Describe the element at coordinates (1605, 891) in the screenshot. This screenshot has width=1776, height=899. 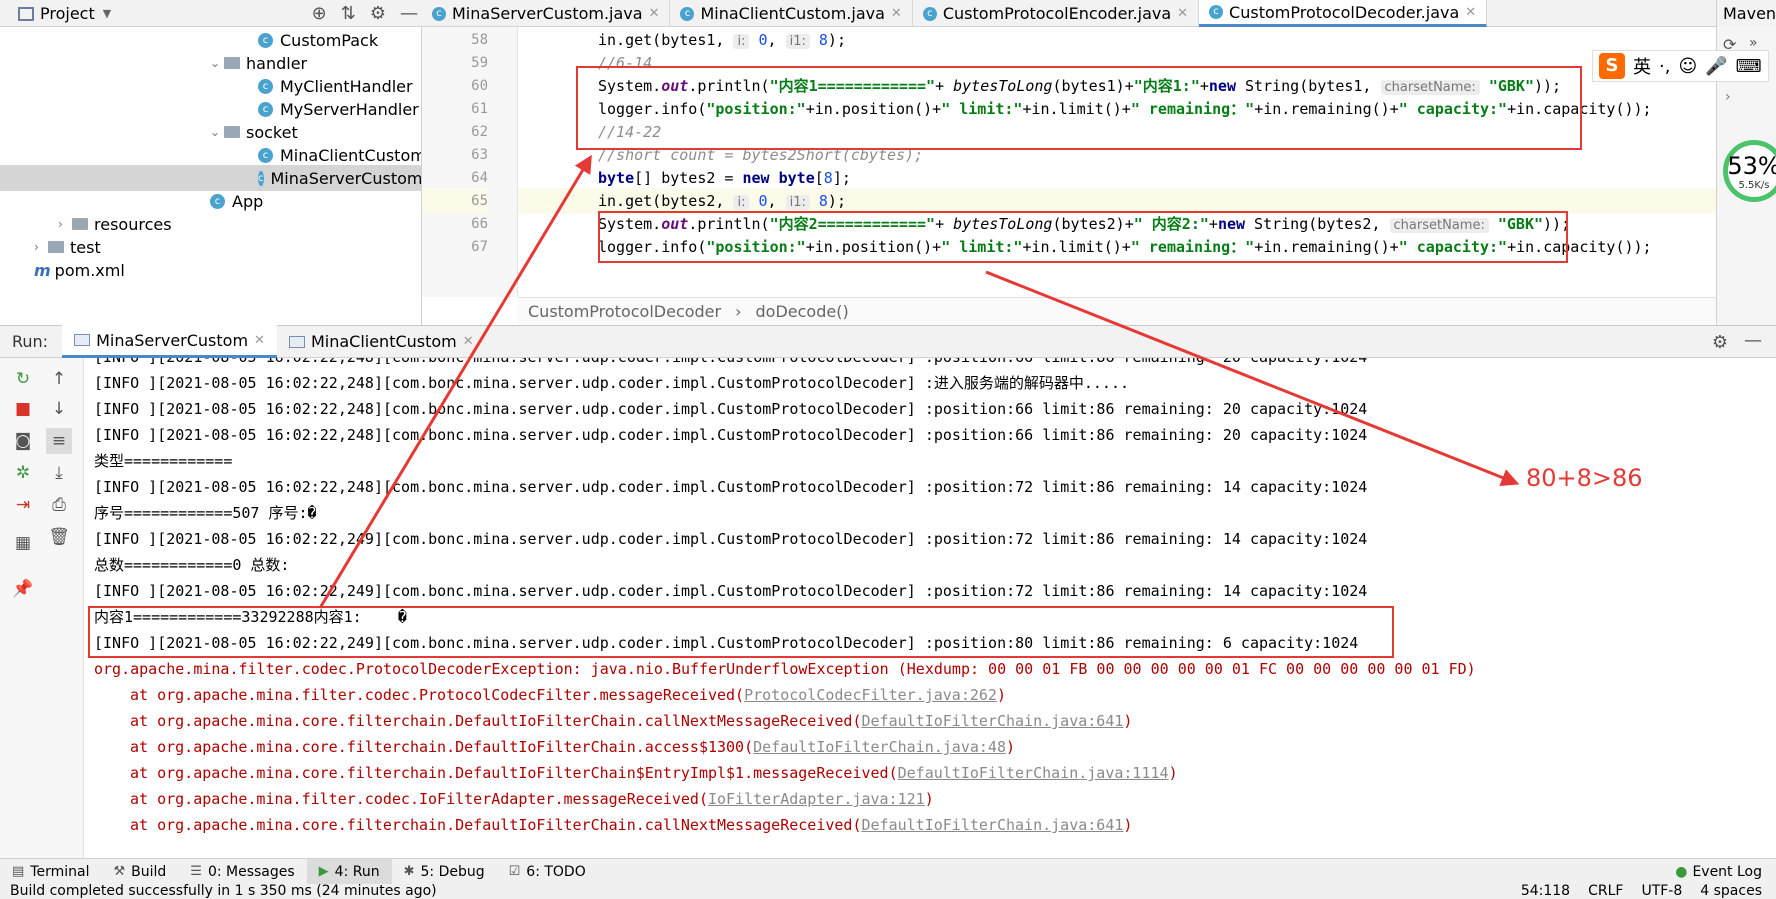
I see `line-separator: CRLF` at that location.